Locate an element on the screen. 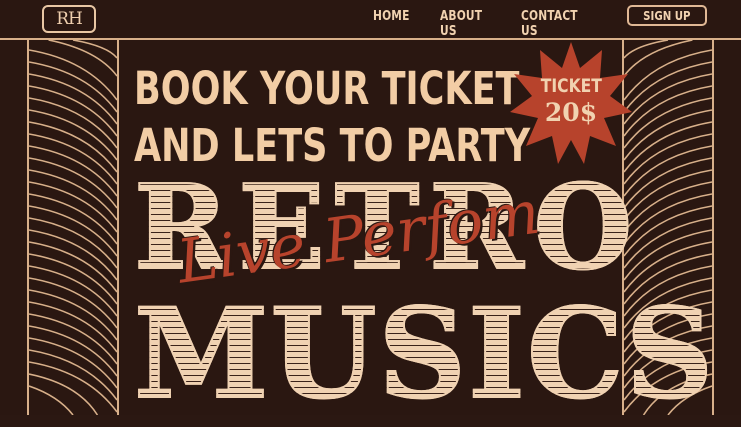  ticket-price-badge: TICKET 20$ is located at coordinates (571, 103).